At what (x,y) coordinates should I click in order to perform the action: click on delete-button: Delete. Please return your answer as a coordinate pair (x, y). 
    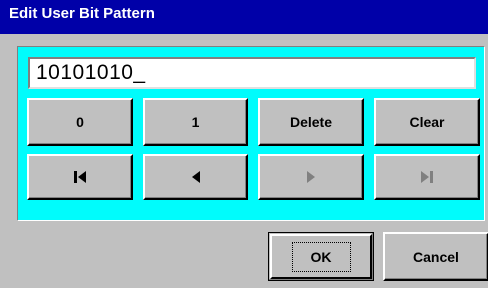
    Looking at the image, I should click on (311, 122).